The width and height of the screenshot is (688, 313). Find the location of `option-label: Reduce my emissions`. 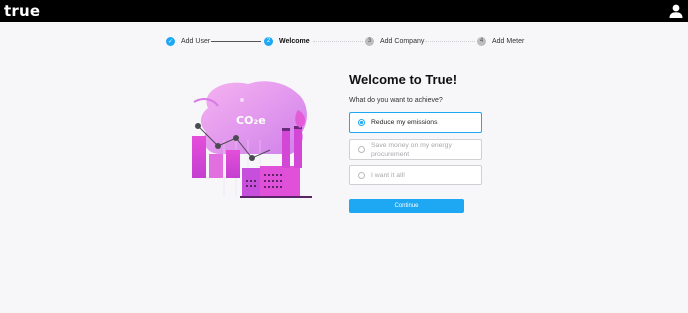

option-label: Reduce my emissions is located at coordinates (404, 122).